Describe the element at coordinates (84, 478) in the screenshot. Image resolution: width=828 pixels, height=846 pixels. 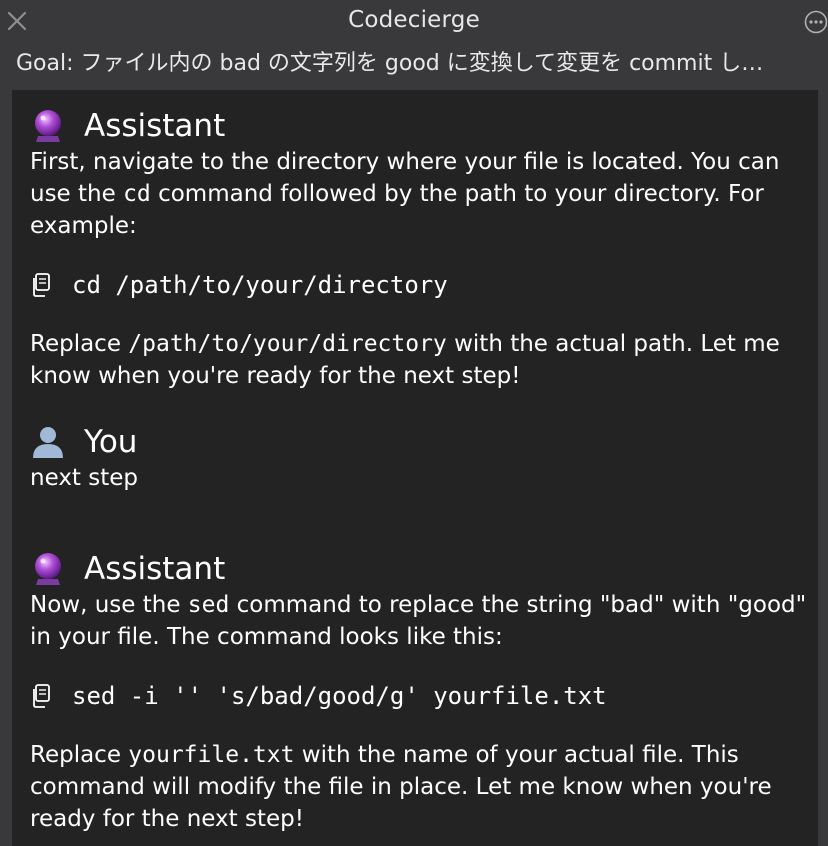
I see `message-text: next step` at that location.